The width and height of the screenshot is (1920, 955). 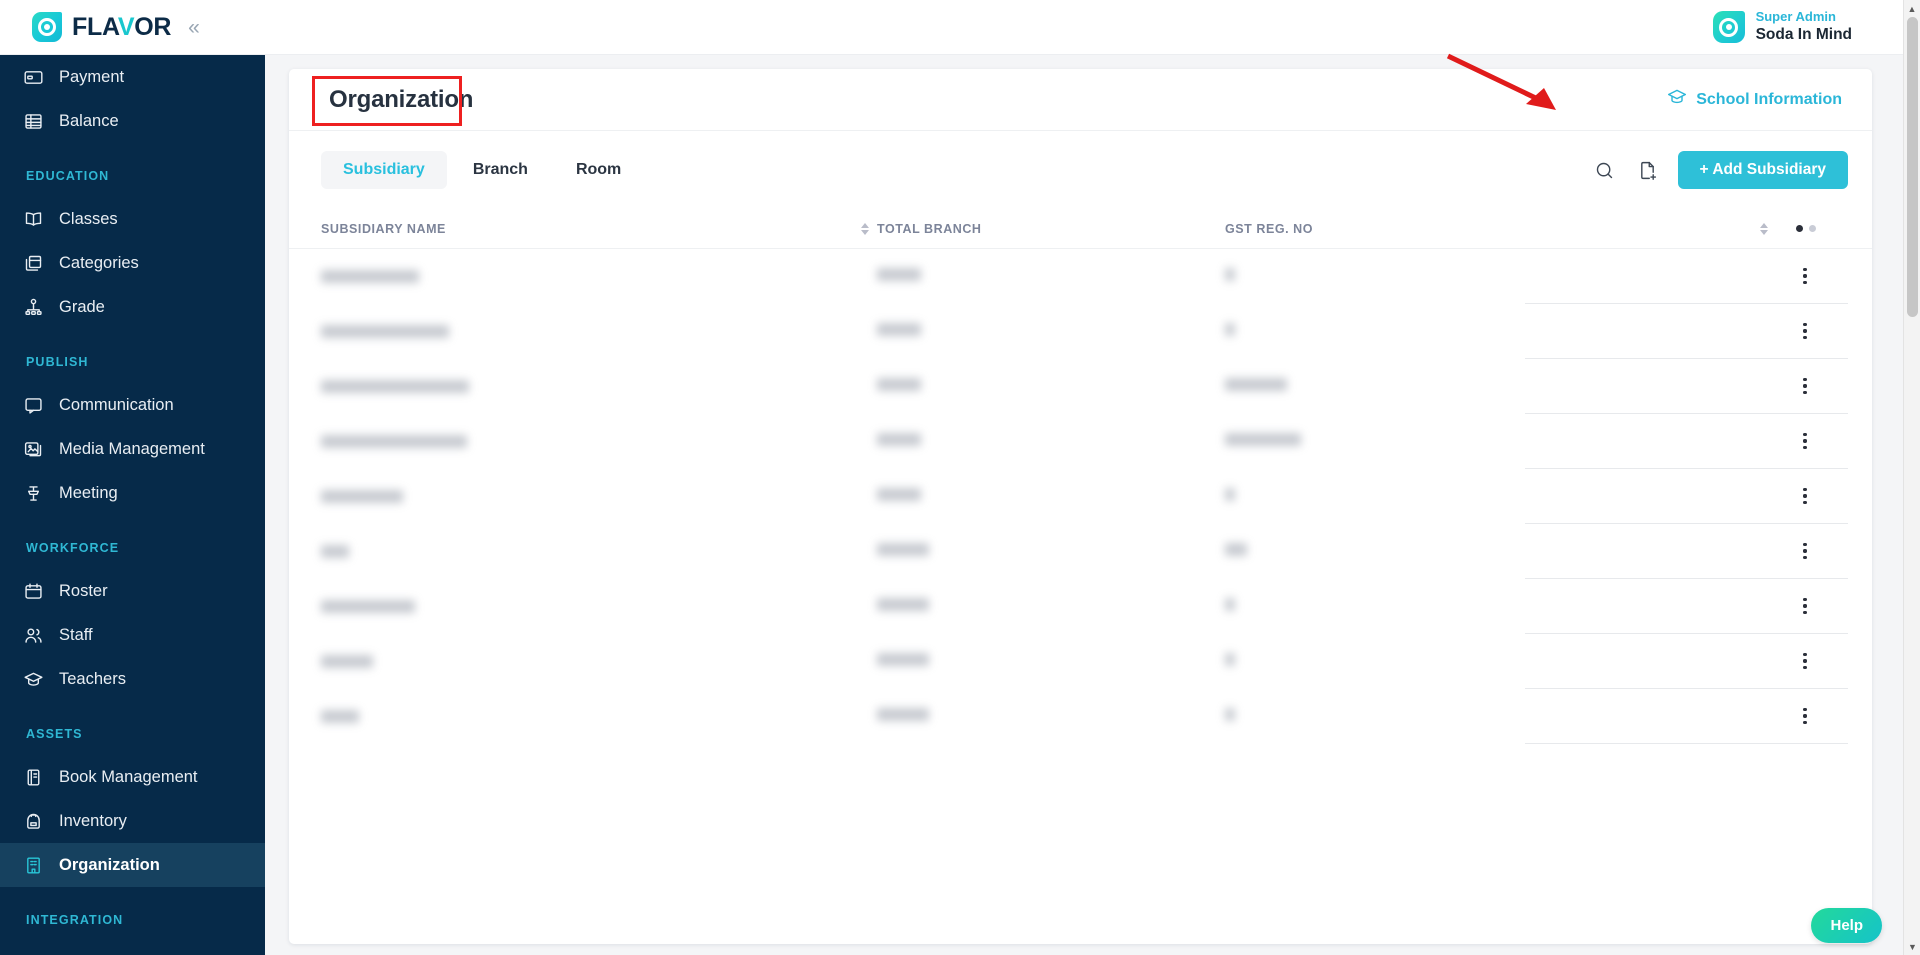 What do you see at coordinates (132, 591) in the screenshot?
I see `sidebar-item-roster: Roster` at bounding box center [132, 591].